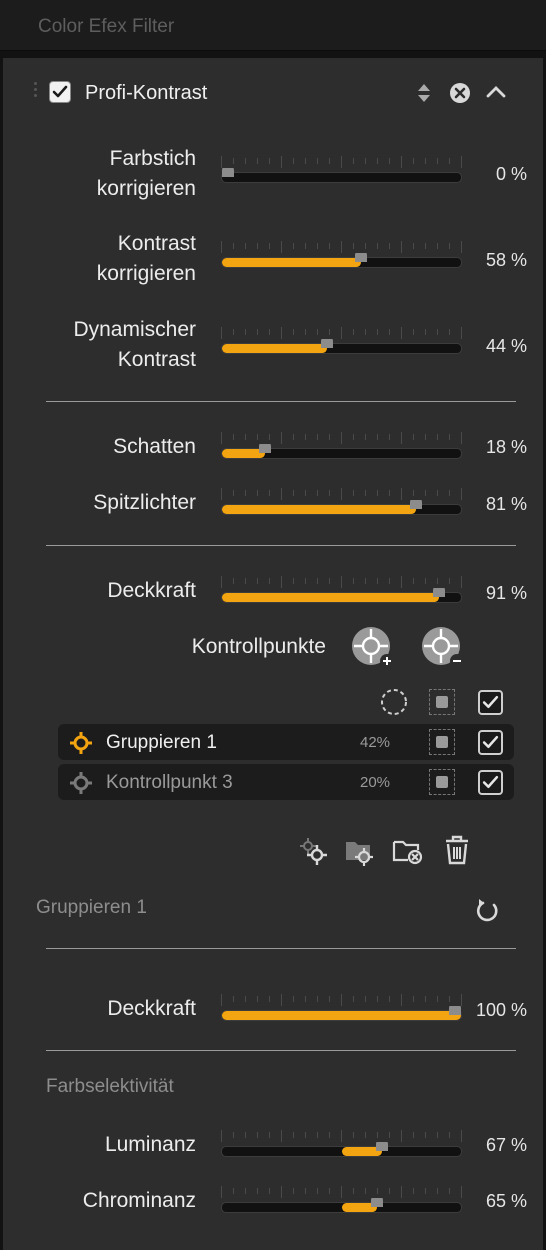 The width and height of the screenshot is (546, 1250). Describe the element at coordinates (258, 646) in the screenshot. I see `controlpoints-label: Kontrollpunkte` at that location.